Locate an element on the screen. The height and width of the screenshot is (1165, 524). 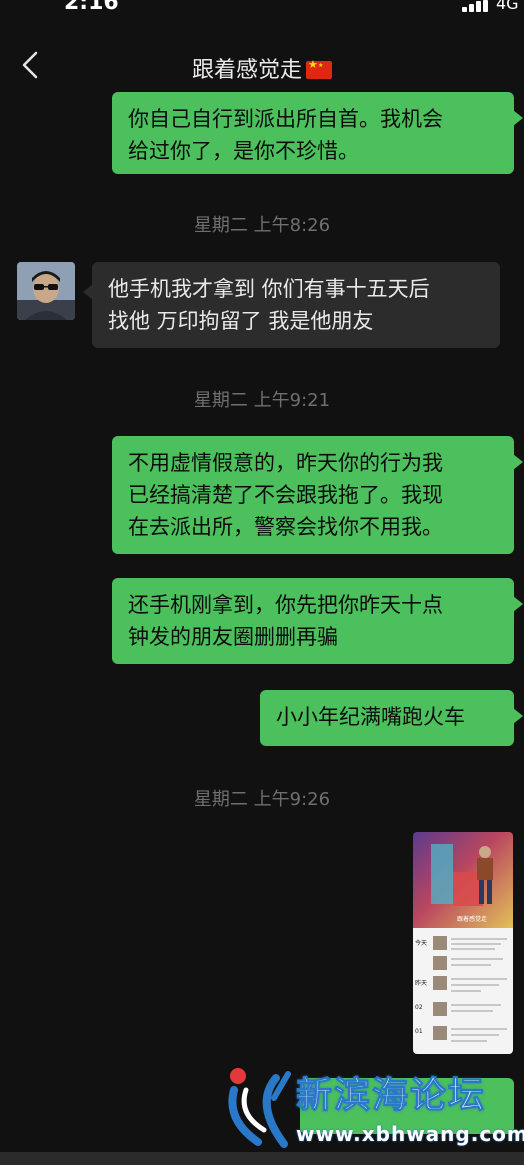
message-bubble-outgoing: 你自己自行到派出所自首。我机会 给过你了，是你不珍惜。 is located at coordinates (317, 133).